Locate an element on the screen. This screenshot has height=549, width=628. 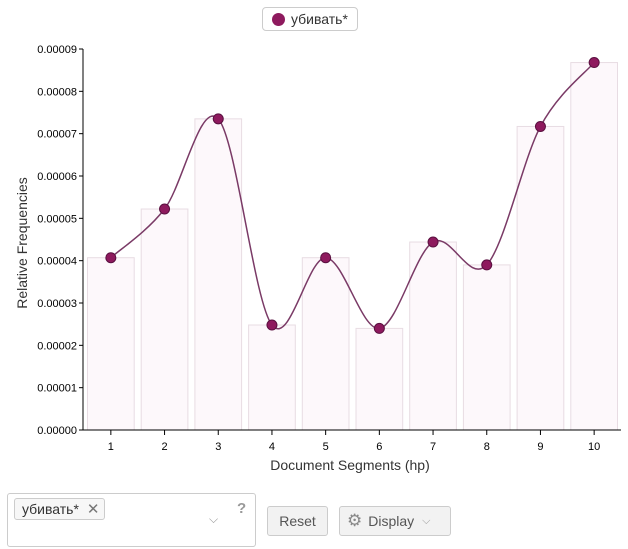
reset-button-label: Reset is located at coordinates (297, 521).